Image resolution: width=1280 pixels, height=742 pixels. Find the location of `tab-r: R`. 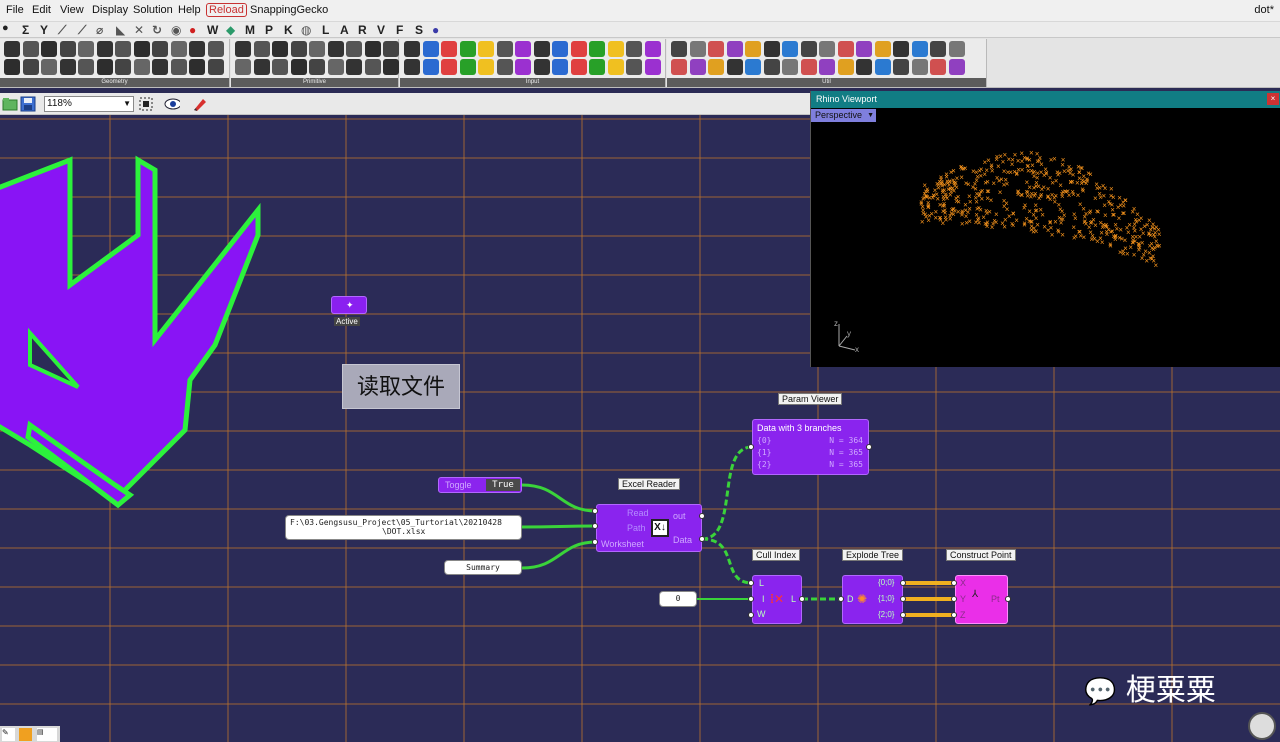

tab-r: R is located at coordinates (362, 30).